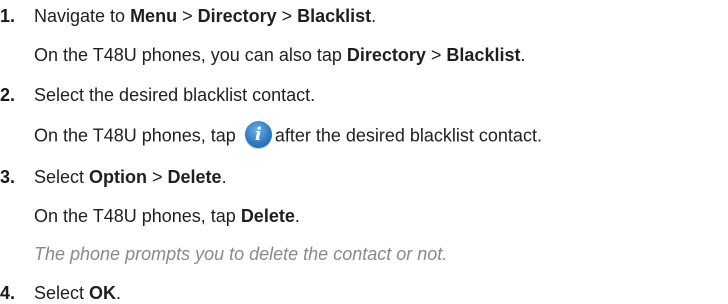  Describe the element at coordinates (8, 177) in the screenshot. I see `step-number: 3.` at that location.